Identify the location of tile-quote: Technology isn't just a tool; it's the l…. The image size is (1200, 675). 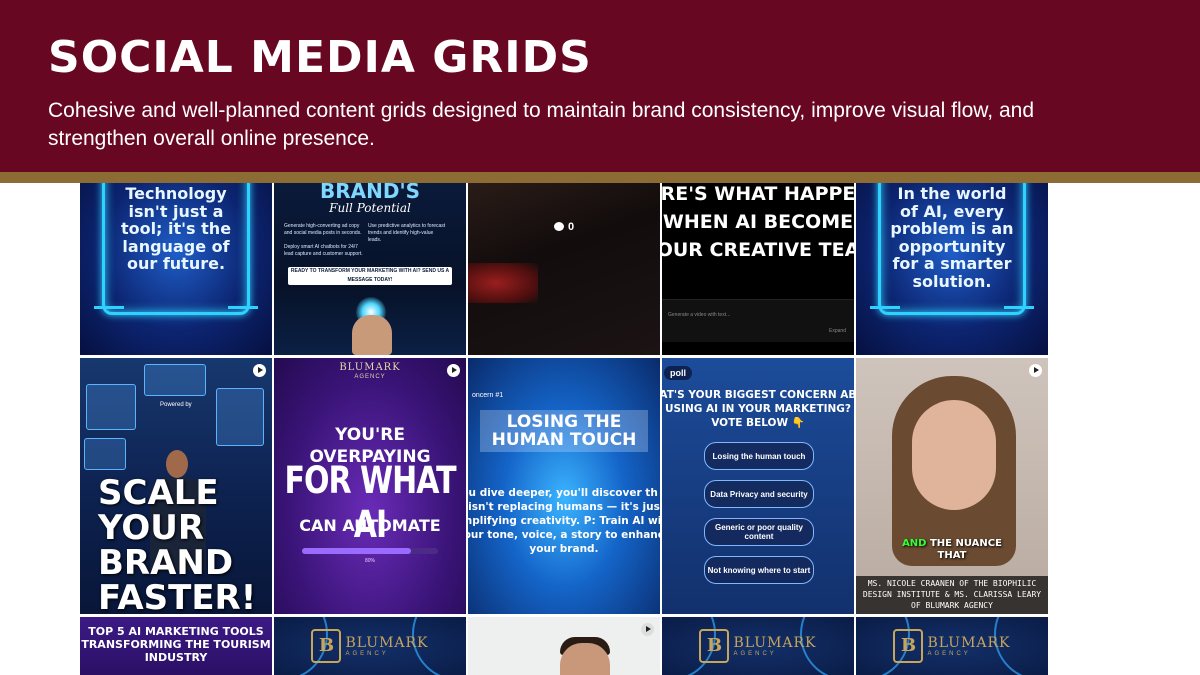
(176, 228).